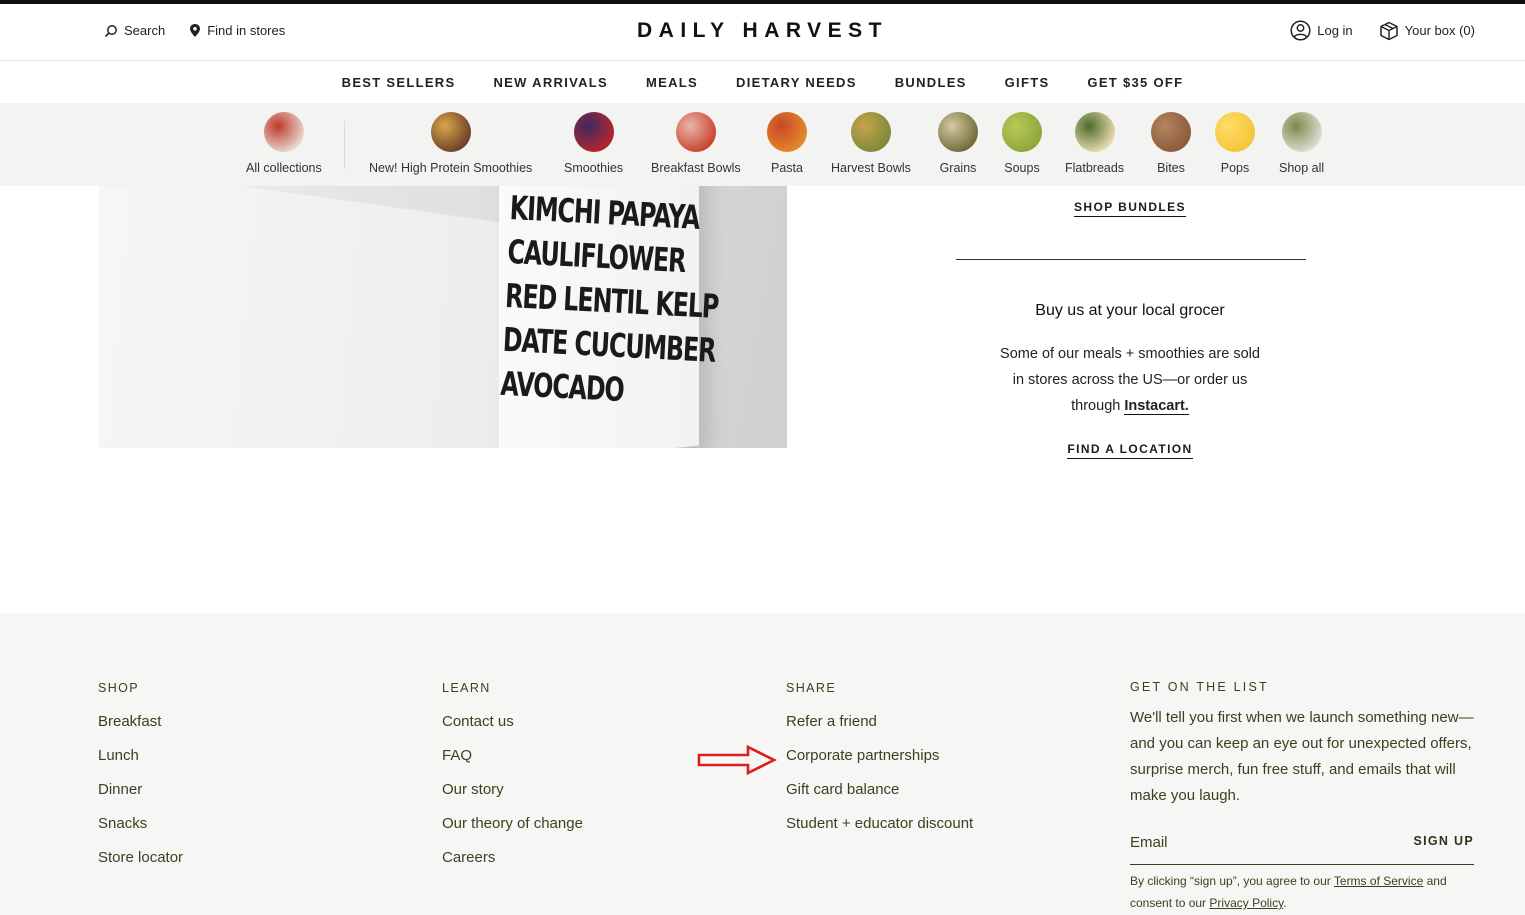  I want to click on footer-shop-heading: SHOP, so click(119, 688).